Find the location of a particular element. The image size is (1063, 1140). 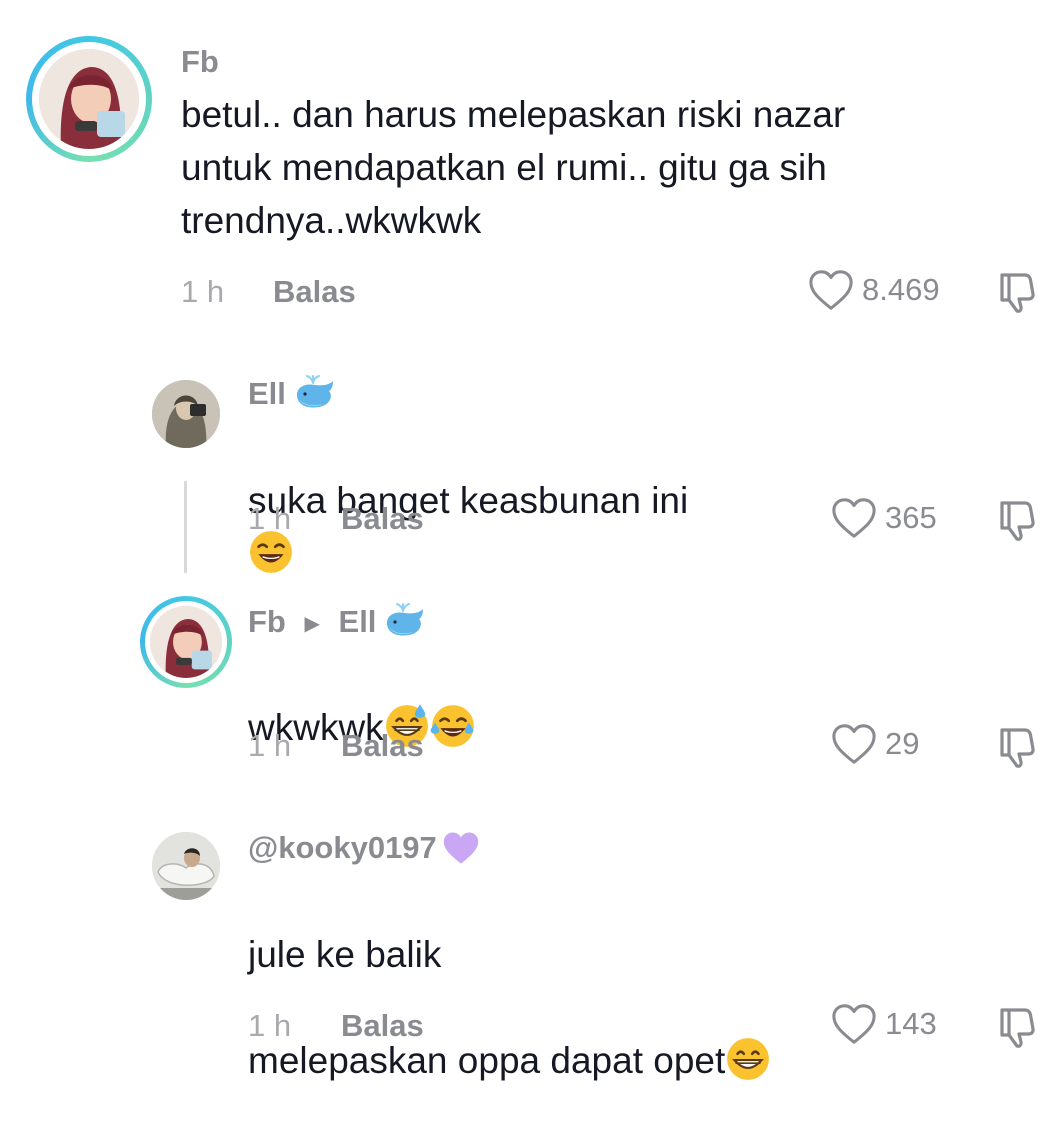

like-button: 8.469 is located at coordinates (874, 290).